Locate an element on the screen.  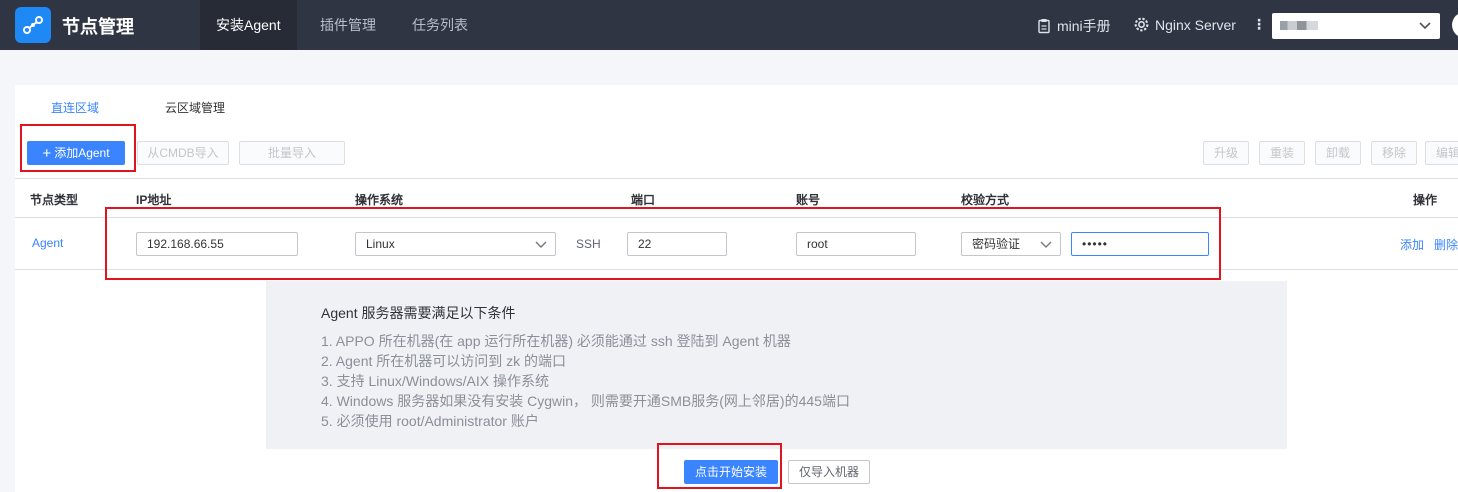
masked-value is located at coordinates (1299, 25).